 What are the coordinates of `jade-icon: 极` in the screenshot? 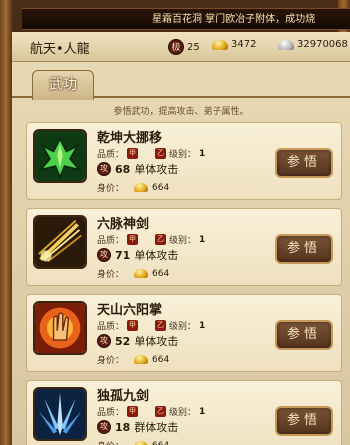 It's located at (176, 47).